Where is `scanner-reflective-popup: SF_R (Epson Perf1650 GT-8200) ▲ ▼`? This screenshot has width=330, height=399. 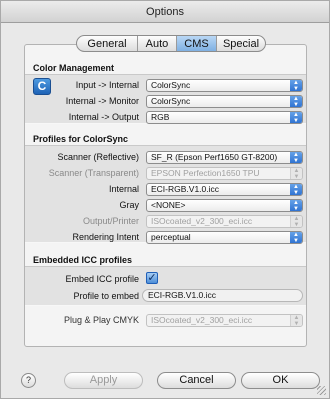 scanner-reflective-popup: SF_R (Epson Perf1650 GT-8200) ▲ ▼ is located at coordinates (224, 157).